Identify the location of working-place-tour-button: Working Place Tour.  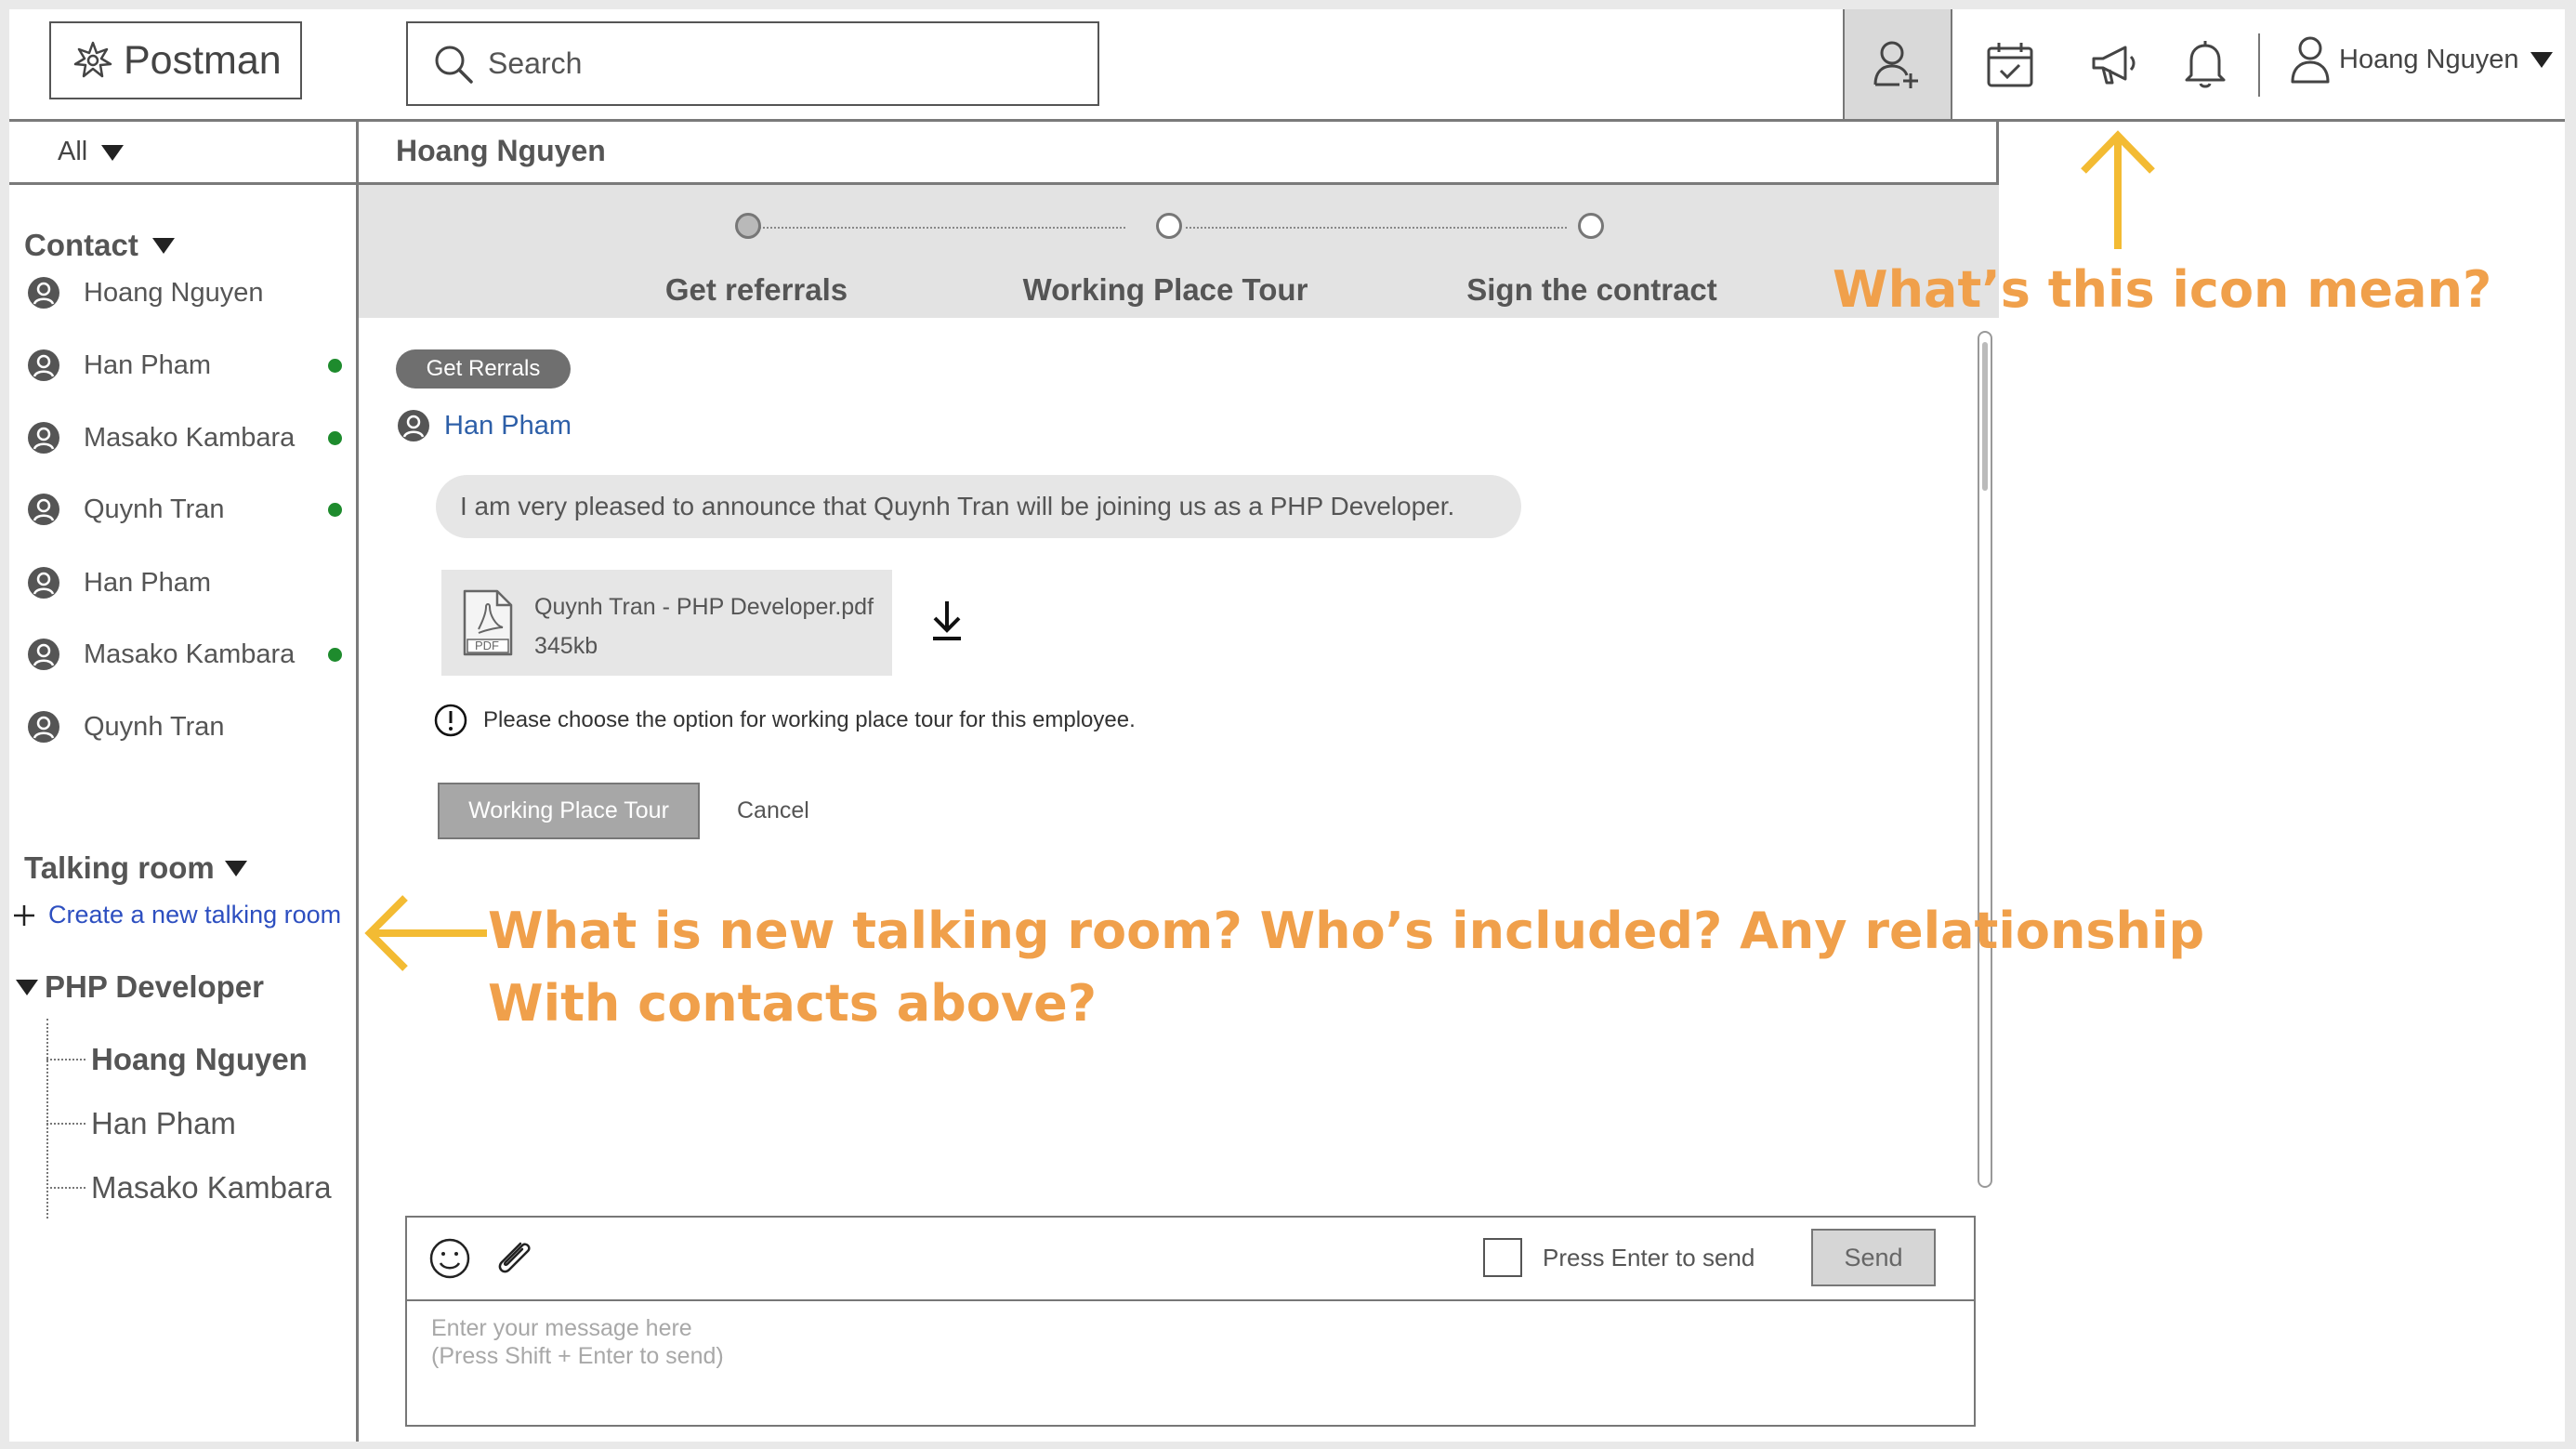
(569, 811).